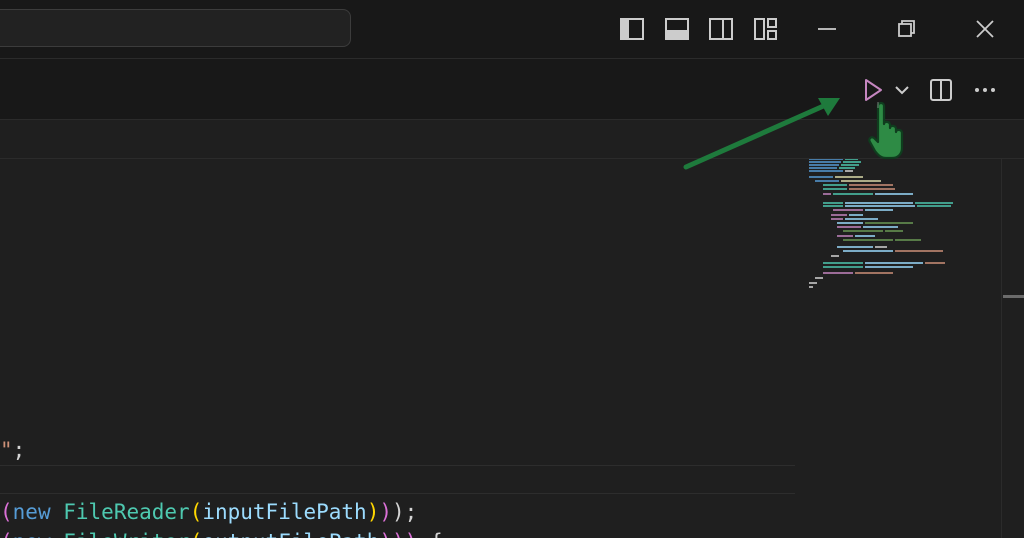  Describe the element at coordinates (1012, 348) in the screenshot. I see `vertical-scrollbar` at that location.